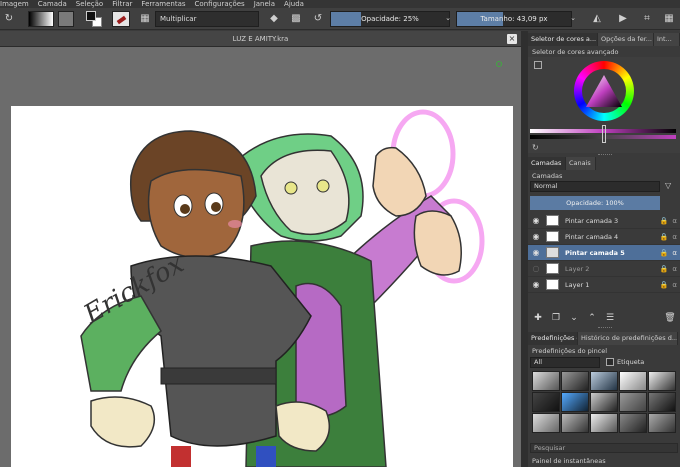 This screenshot has height=467, width=680. I want to click on wrap-around-icon: ▦, so click(669, 18).